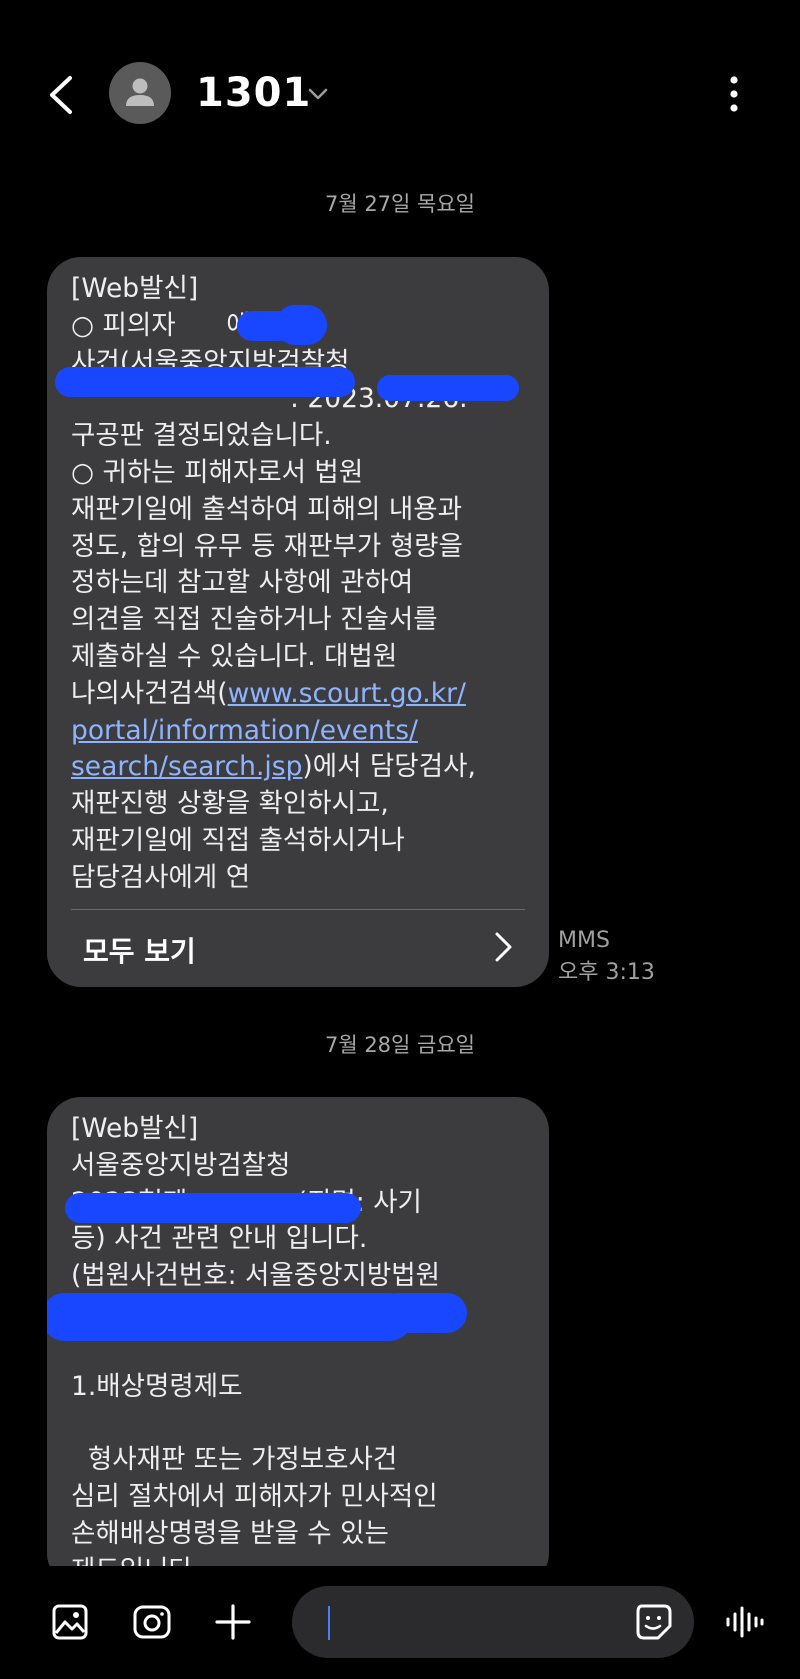 Image resolution: width=800 pixels, height=1679 pixels. I want to click on date-separator: 7월 27일 목요일, so click(400, 204).